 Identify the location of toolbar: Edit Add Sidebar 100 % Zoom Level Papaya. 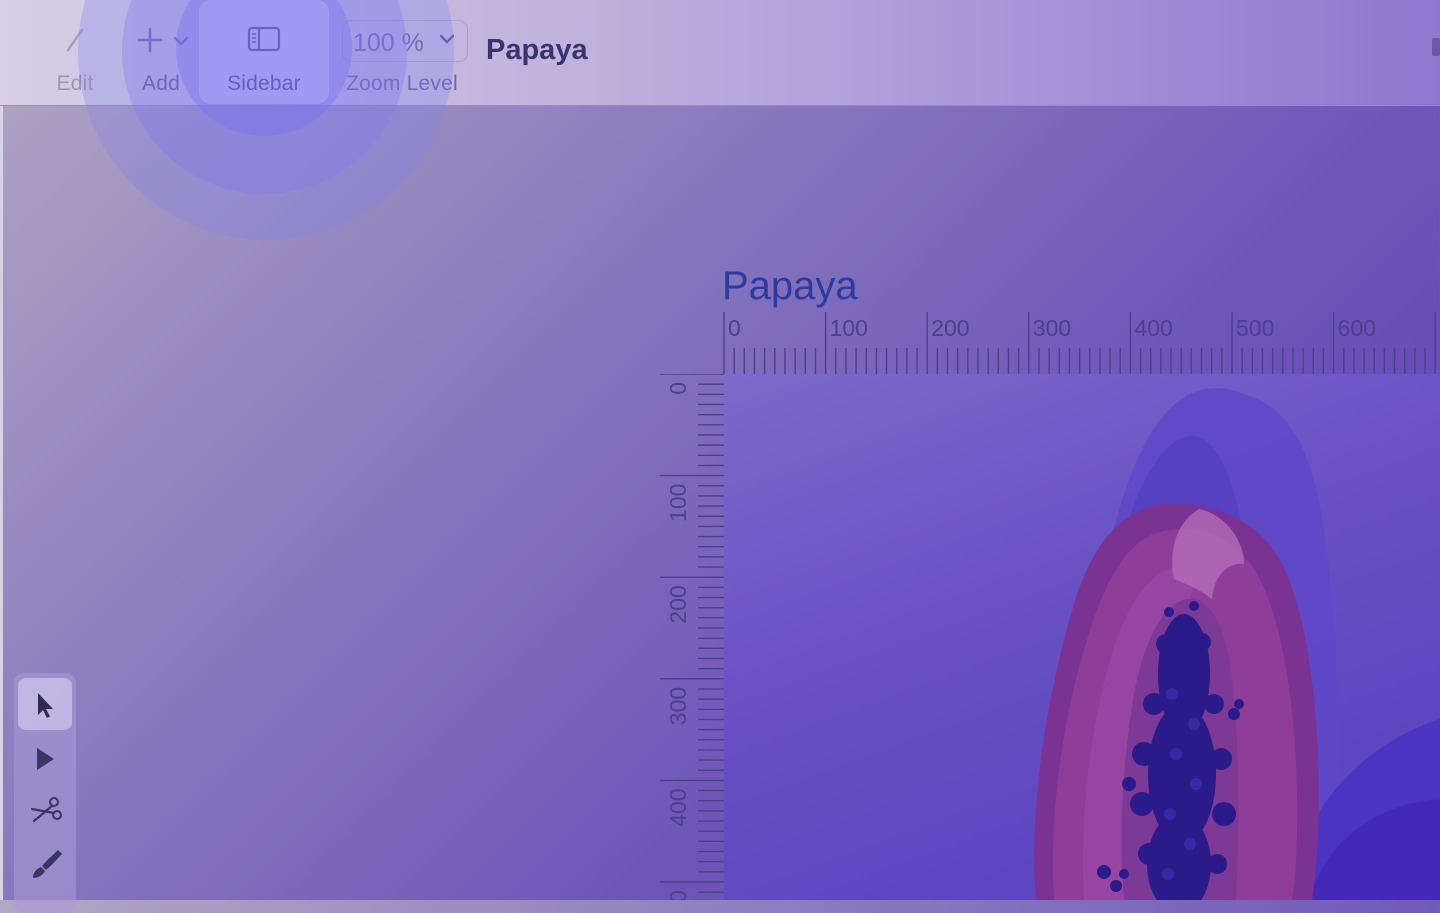
(720, 53).